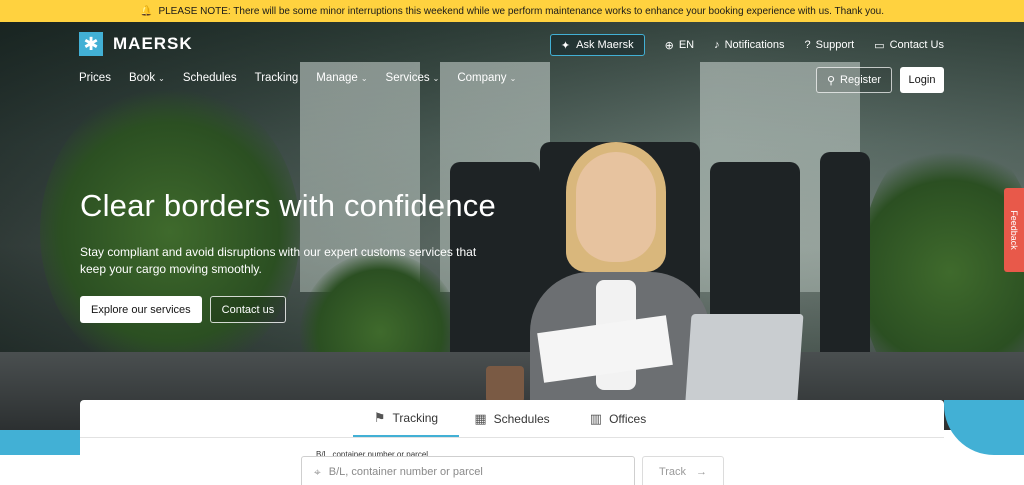 Image resolution: width=1024 pixels, height=485 pixels. I want to click on nav-item-tracking: Tracking, so click(277, 78).